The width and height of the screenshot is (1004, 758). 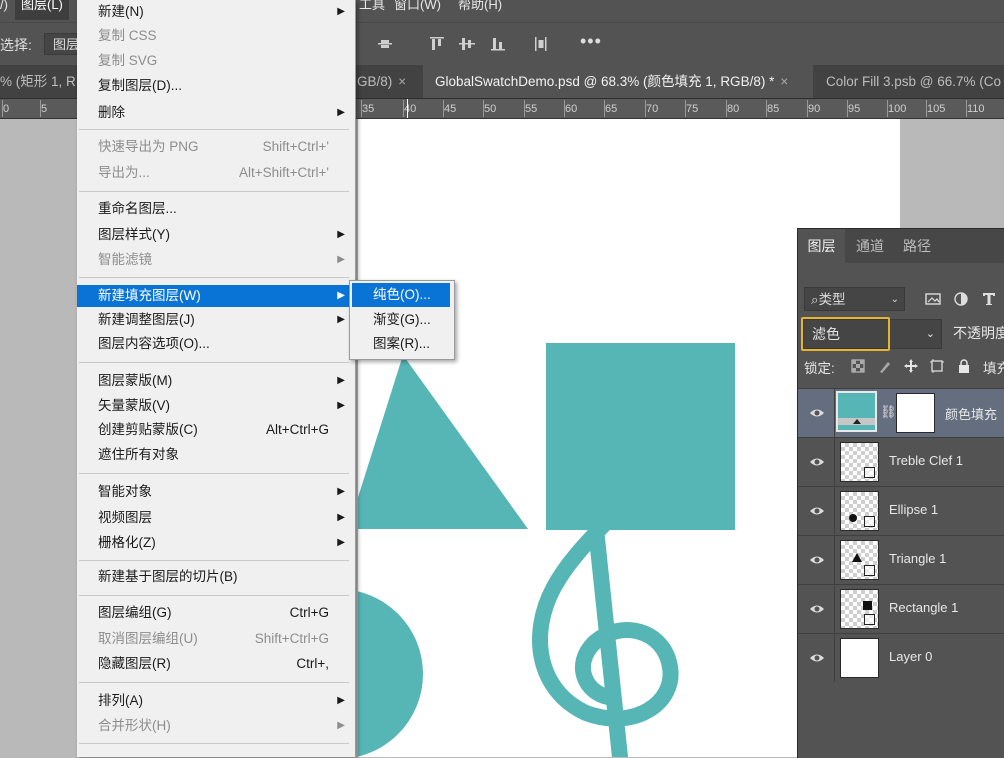 What do you see at coordinates (885, 366) in the screenshot?
I see `lock-image-pixels-icon` at bounding box center [885, 366].